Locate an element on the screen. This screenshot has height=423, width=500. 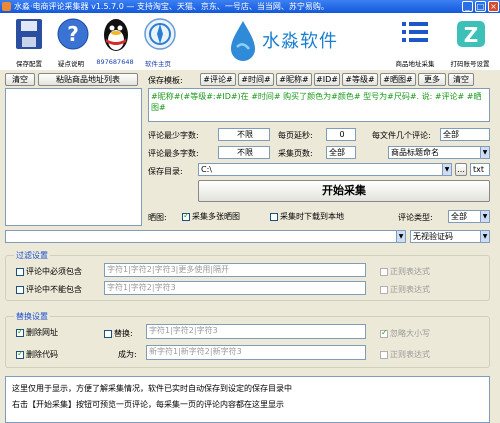
not-regex-checkbox: 正则表达式 is located at coordinates (405, 289).